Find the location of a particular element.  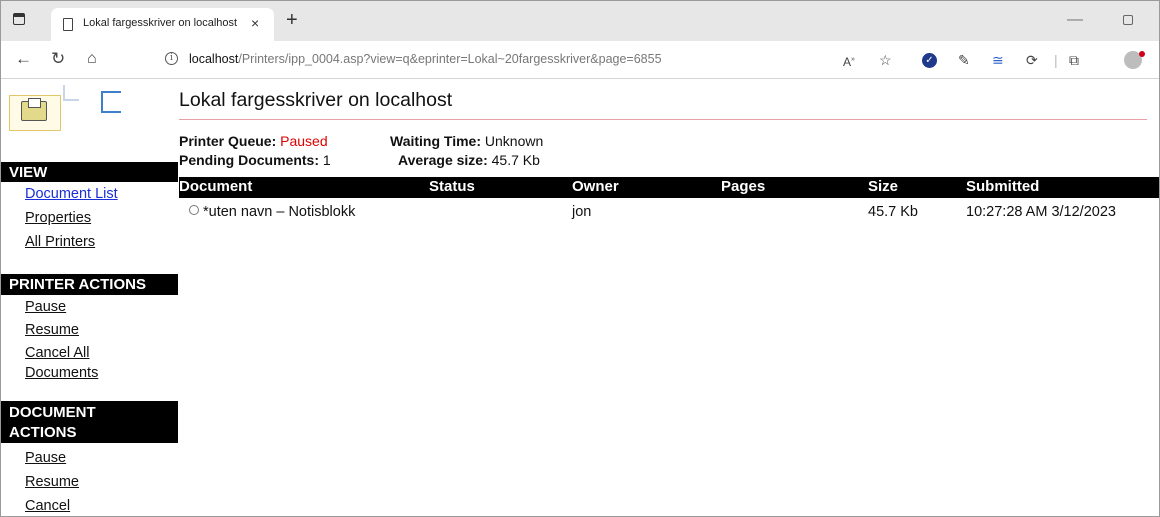

printer-actions-header: PRINTER ACTIONS is located at coordinates (89, 284).